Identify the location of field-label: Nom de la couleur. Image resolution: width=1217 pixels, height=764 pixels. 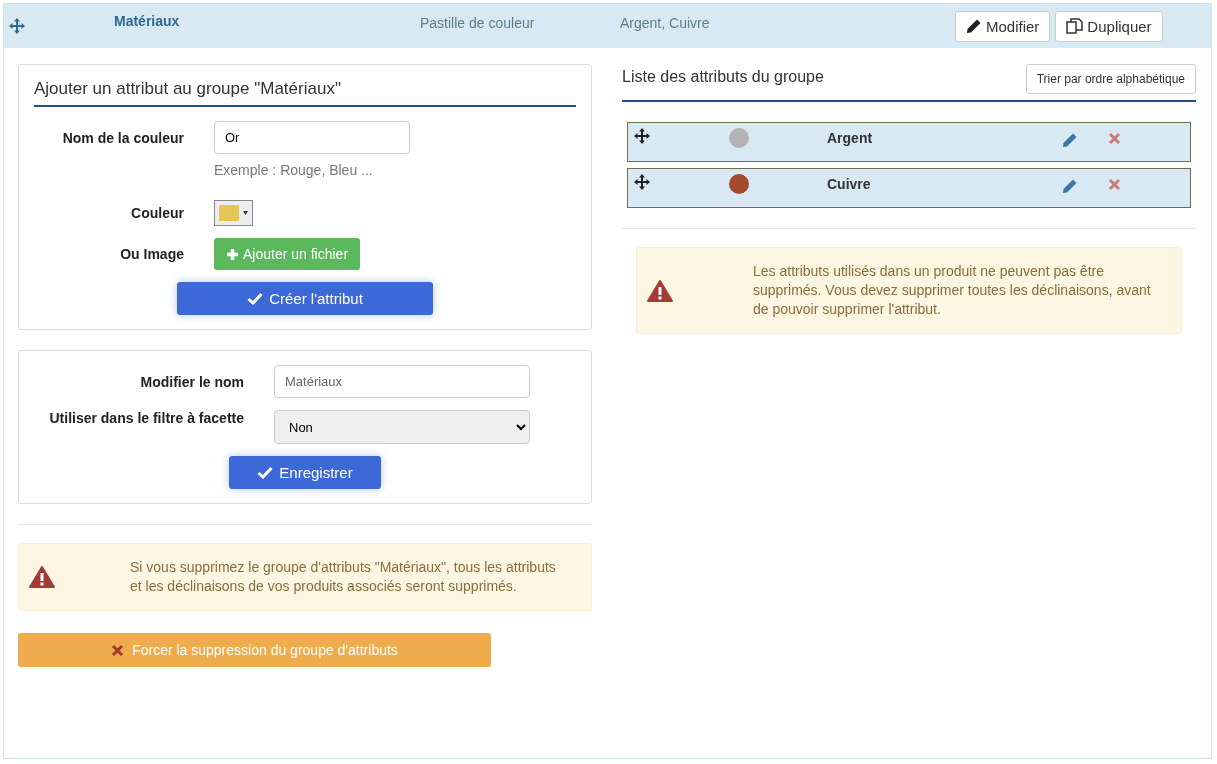
(122, 137).